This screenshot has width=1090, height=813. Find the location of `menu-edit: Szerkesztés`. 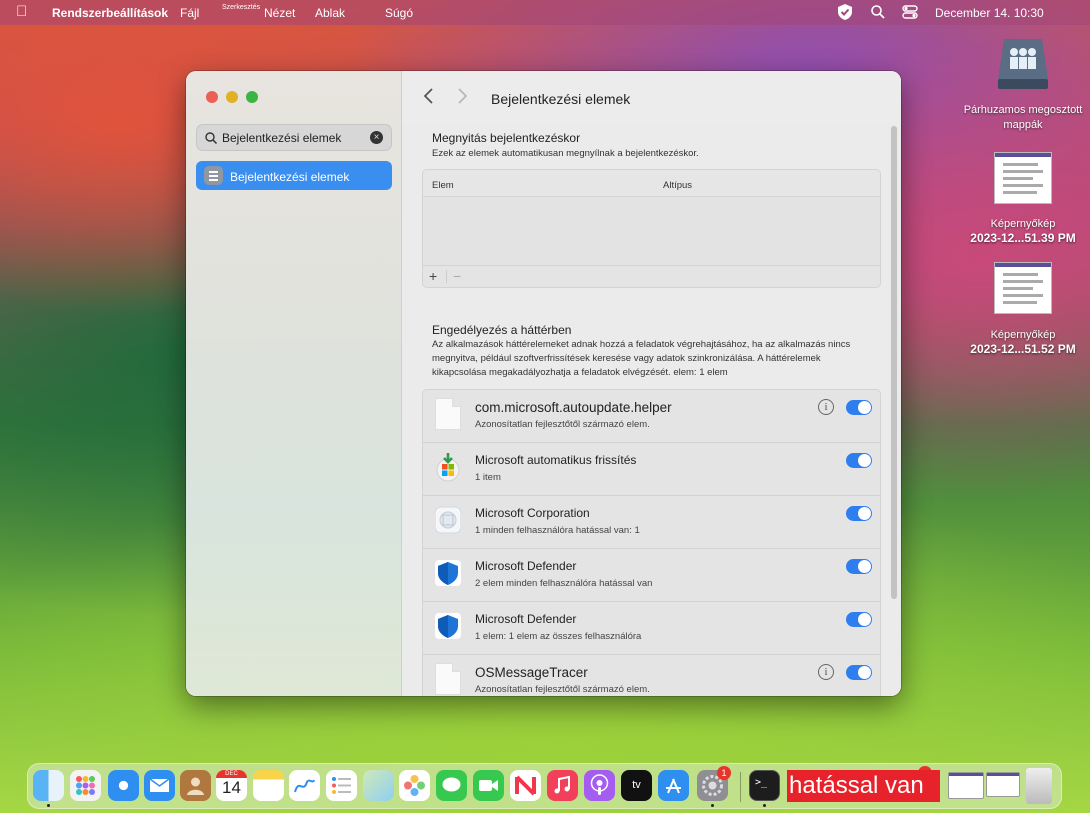

menu-edit: Szerkesztés is located at coordinates (241, 7).